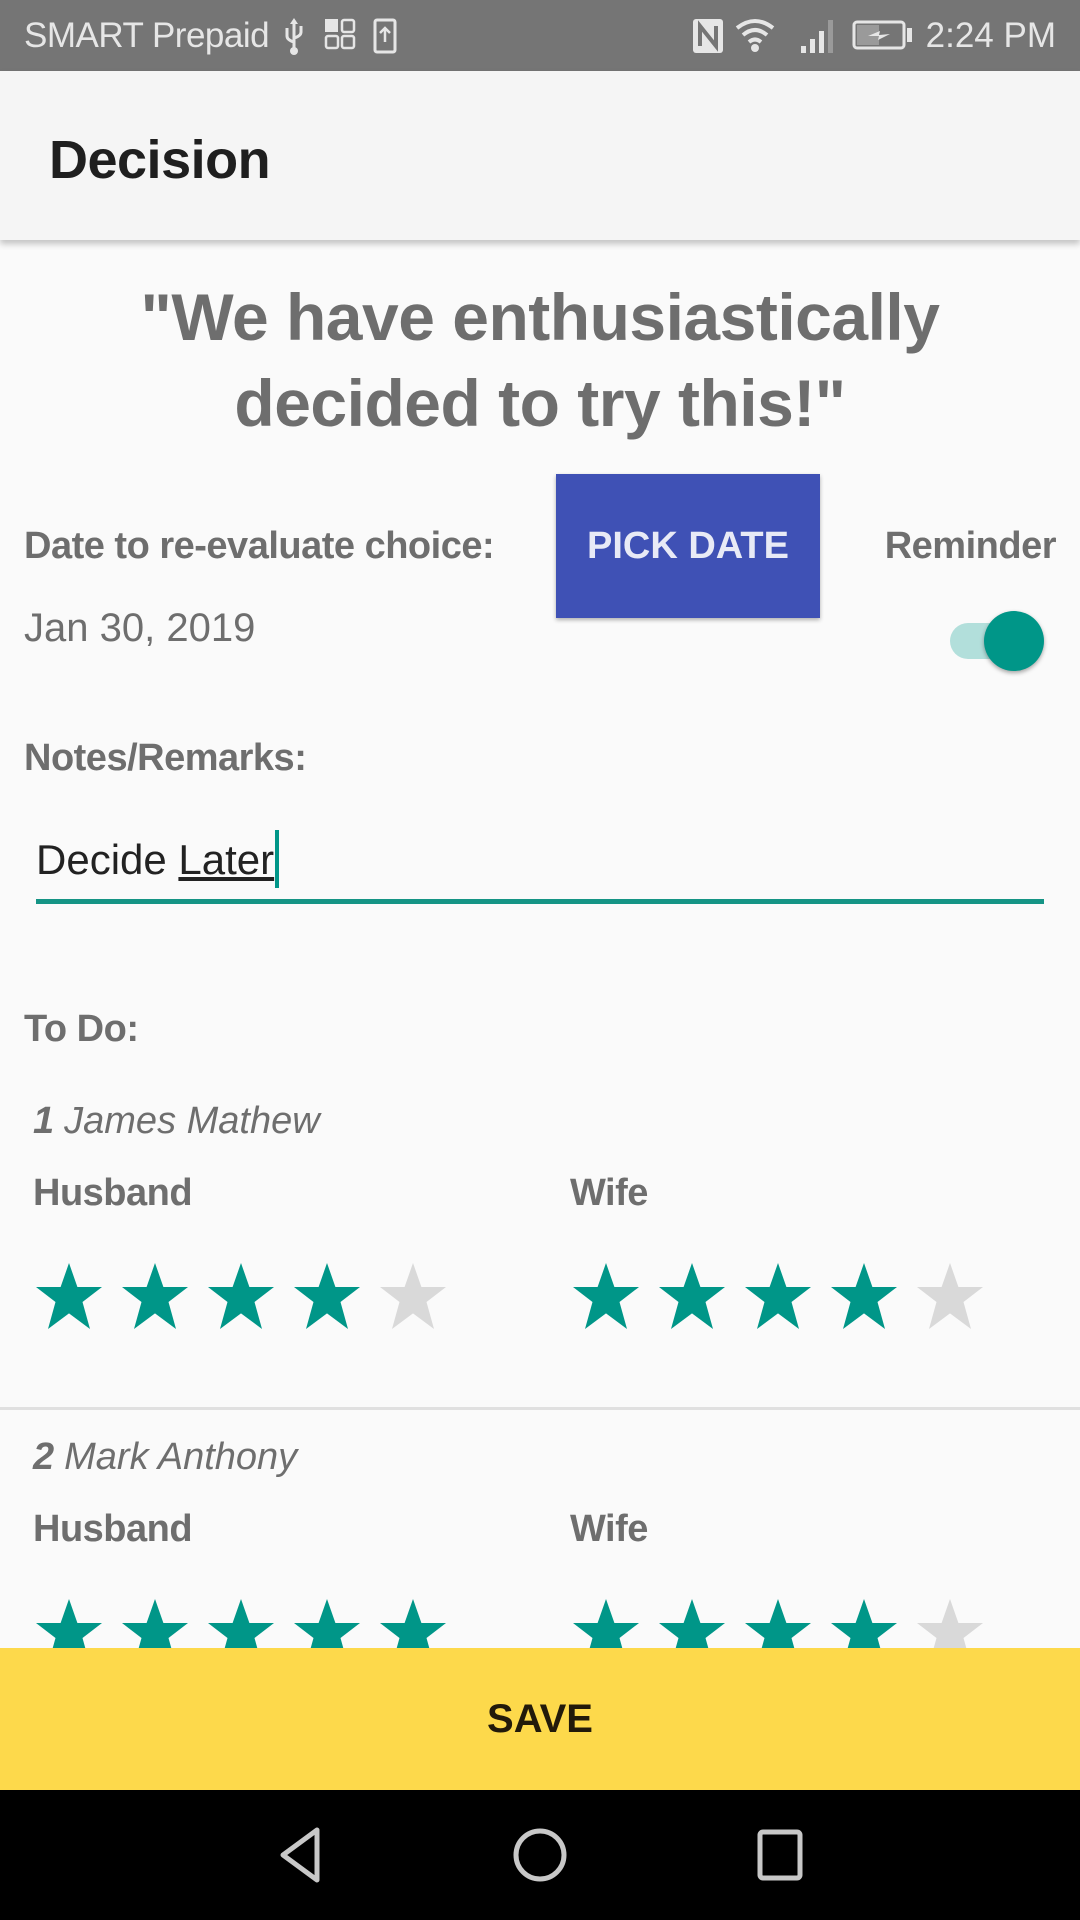 Image resolution: width=1080 pixels, height=1920 pixels. Describe the element at coordinates (226, 859) in the screenshot. I see `notes-text-suggestion-word: Later` at that location.